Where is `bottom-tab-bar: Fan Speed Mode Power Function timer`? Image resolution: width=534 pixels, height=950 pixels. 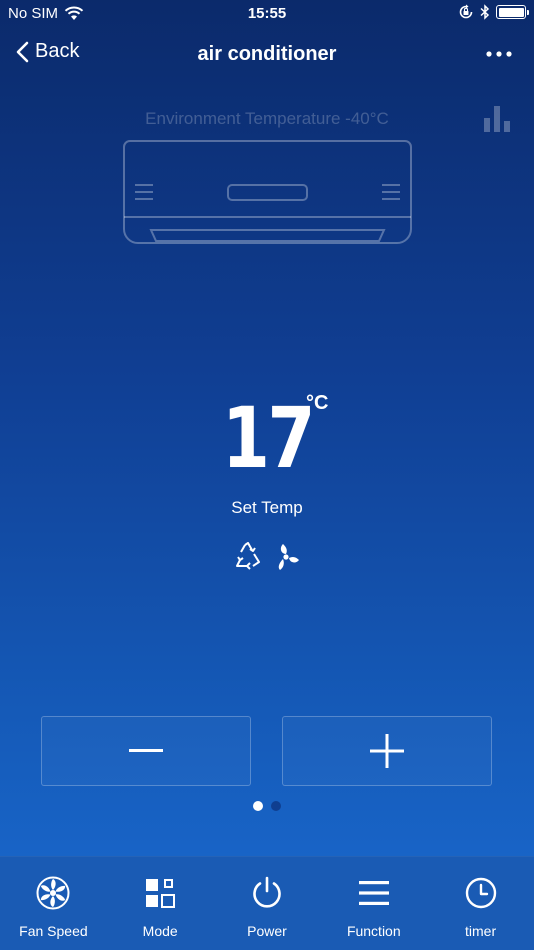 bottom-tab-bar: Fan Speed Mode Power Function timer is located at coordinates (267, 903).